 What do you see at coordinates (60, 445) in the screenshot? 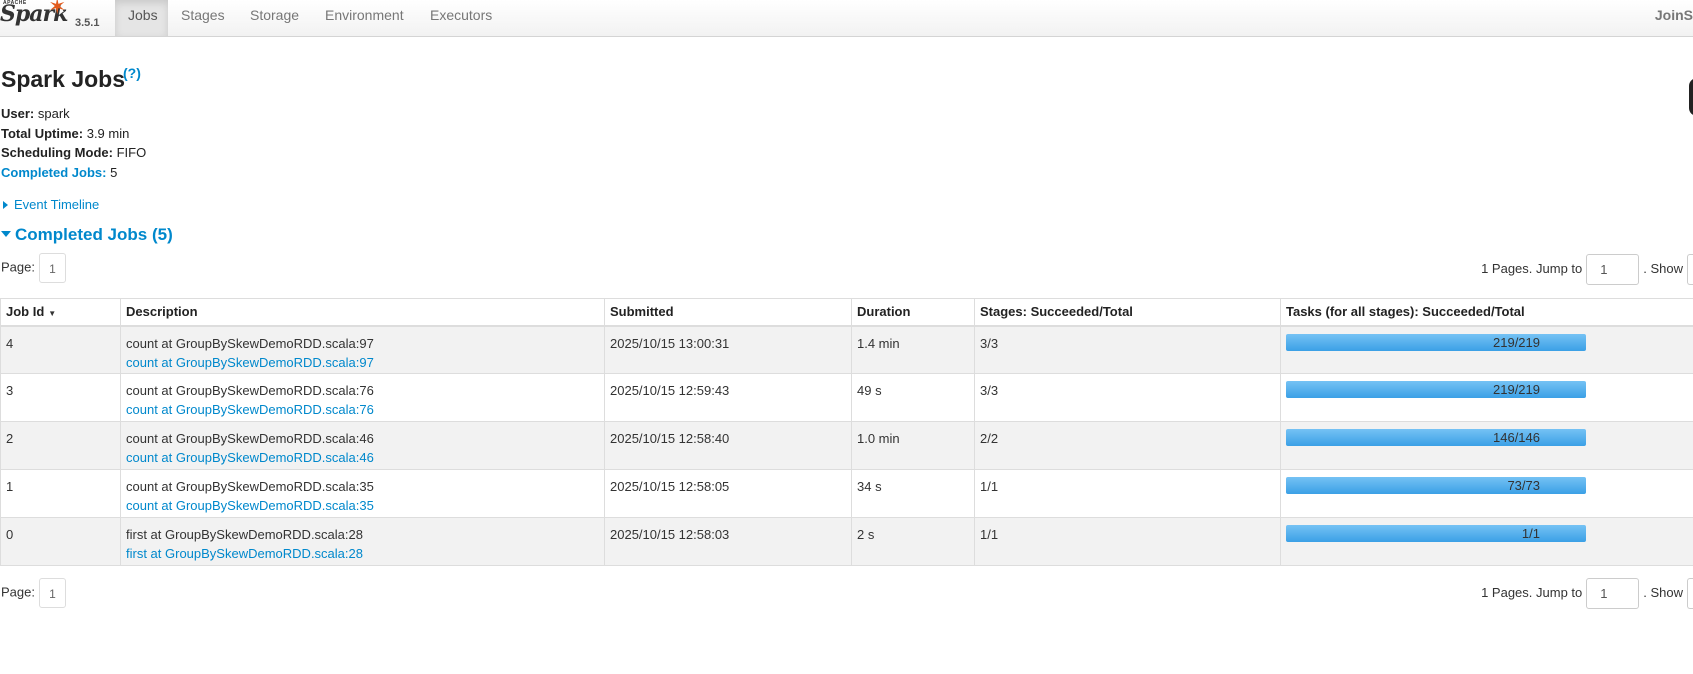
I see `job-id-cell: 2` at bounding box center [60, 445].